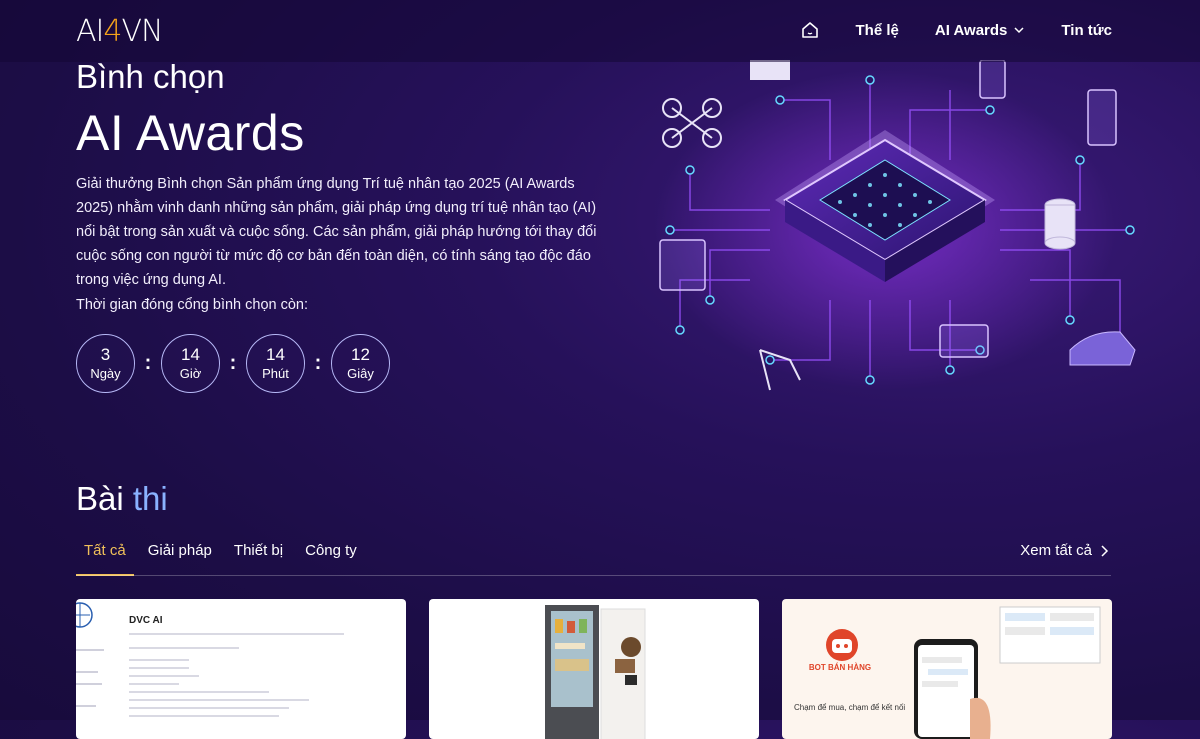  What do you see at coordinates (150, 76) in the screenshot?
I see `hero-subtitle: Bình chọn` at bounding box center [150, 76].